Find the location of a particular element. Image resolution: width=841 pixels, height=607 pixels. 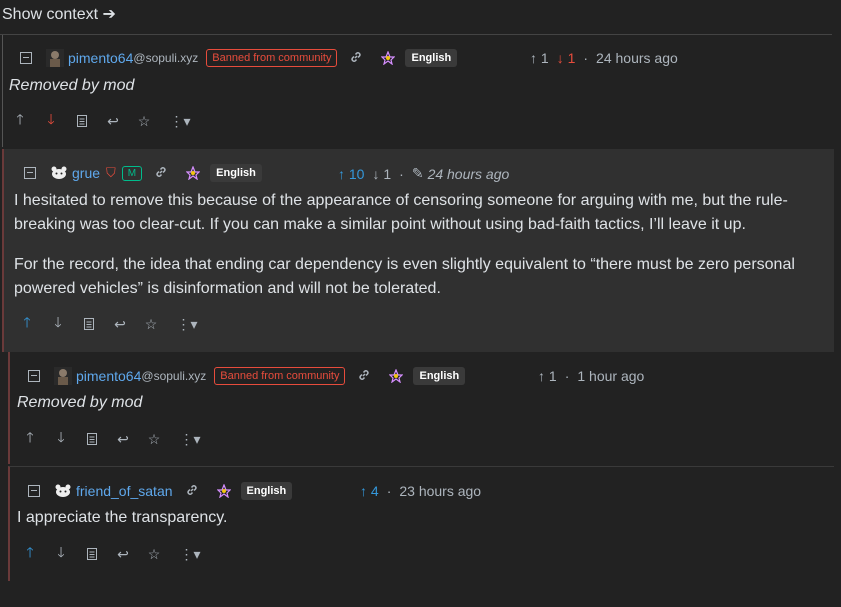

vote-stats: ↑ 1 · 1 hour ago is located at coordinates (591, 376).